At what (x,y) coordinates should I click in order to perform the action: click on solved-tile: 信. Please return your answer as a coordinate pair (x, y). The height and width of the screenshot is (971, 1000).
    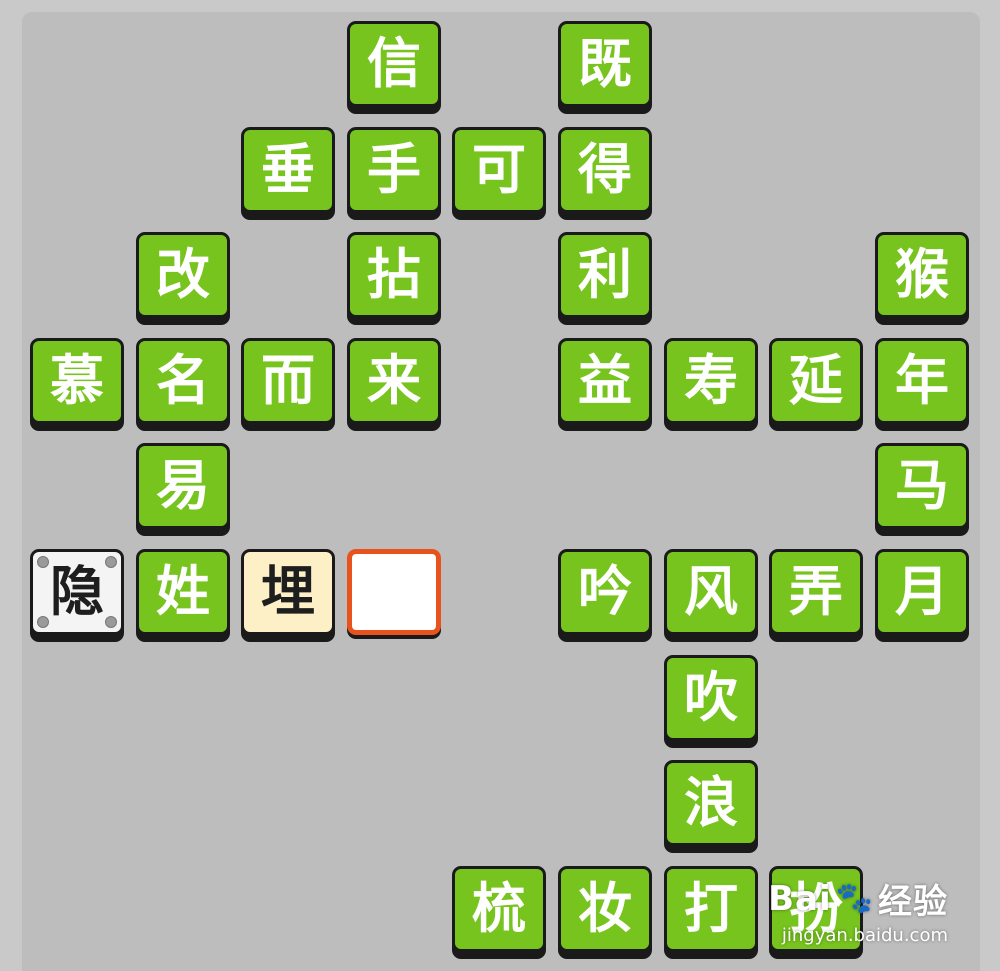
    Looking at the image, I should click on (394, 64).